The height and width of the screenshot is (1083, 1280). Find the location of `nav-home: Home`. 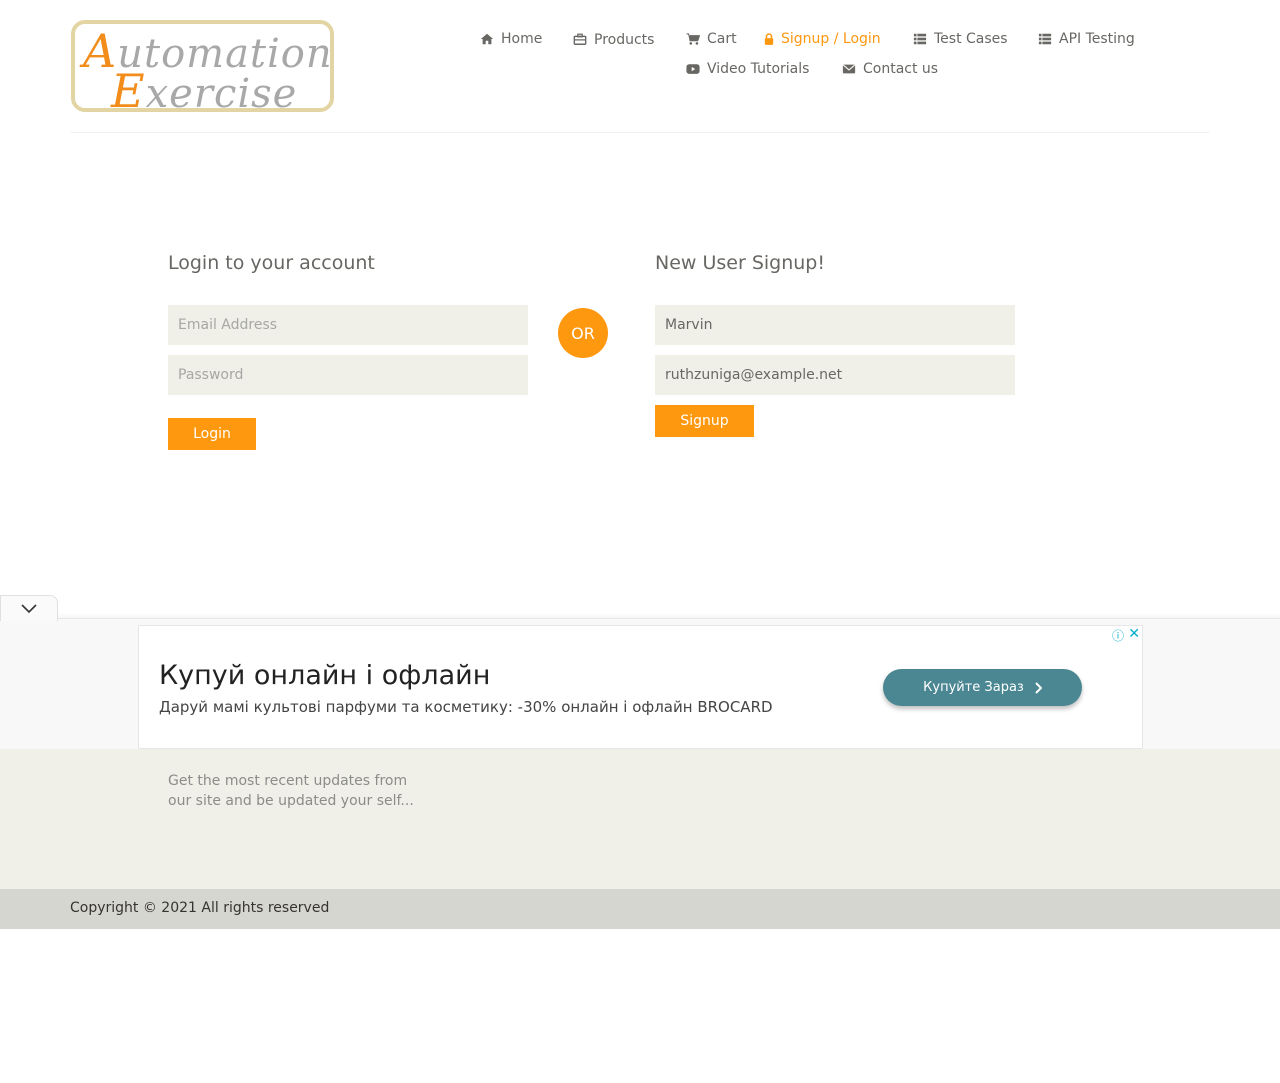

nav-home: Home is located at coordinates (511, 39).